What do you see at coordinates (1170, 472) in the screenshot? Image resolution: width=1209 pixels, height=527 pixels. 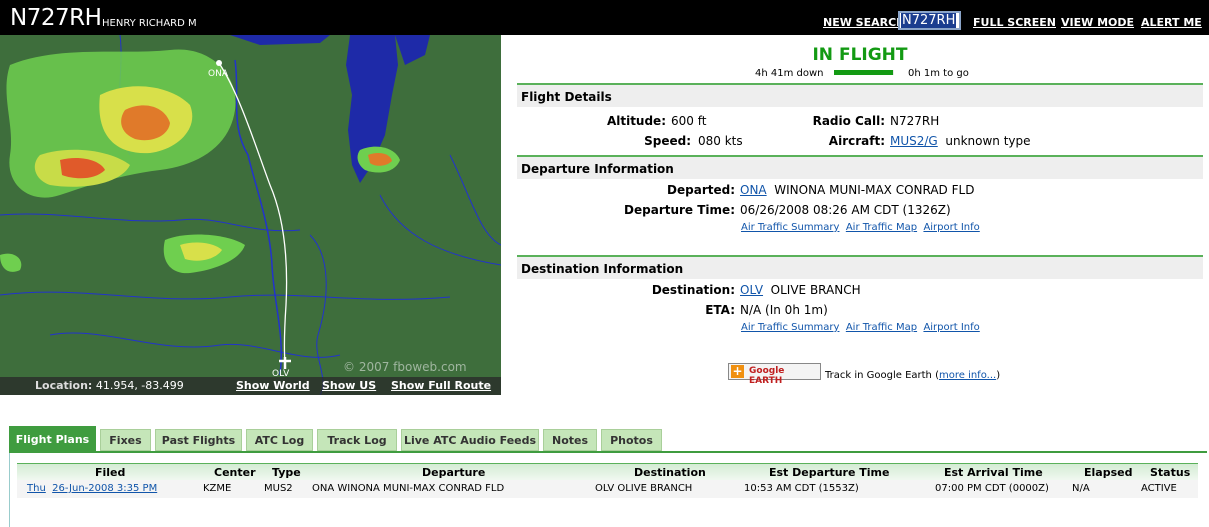 I see `column-status: Status` at bounding box center [1170, 472].